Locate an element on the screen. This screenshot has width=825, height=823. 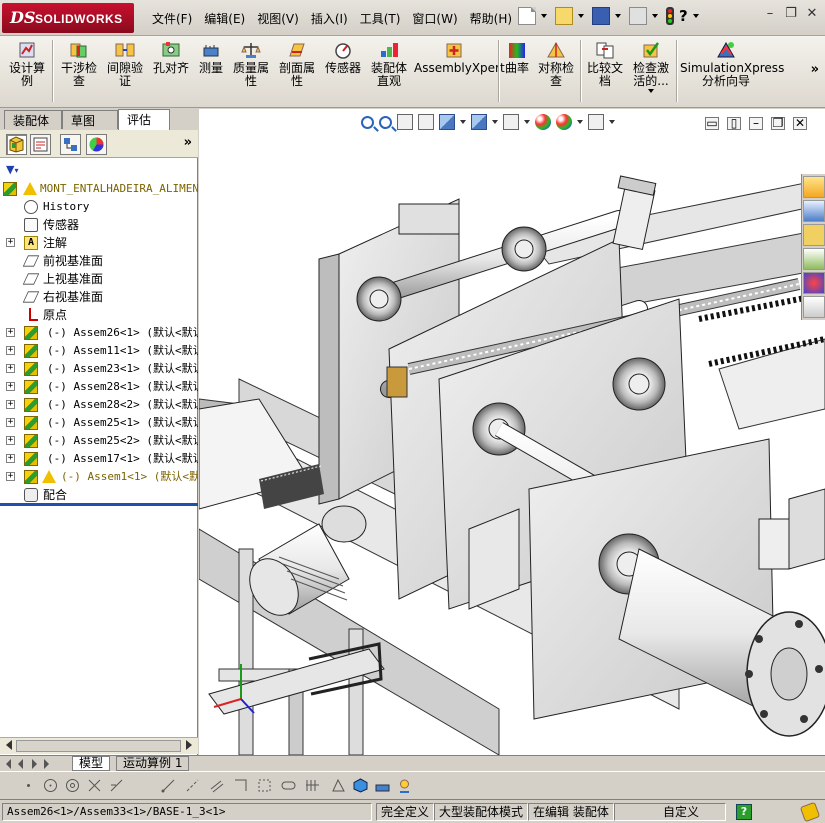
panel-splitter is located at coordinates (99, 504).